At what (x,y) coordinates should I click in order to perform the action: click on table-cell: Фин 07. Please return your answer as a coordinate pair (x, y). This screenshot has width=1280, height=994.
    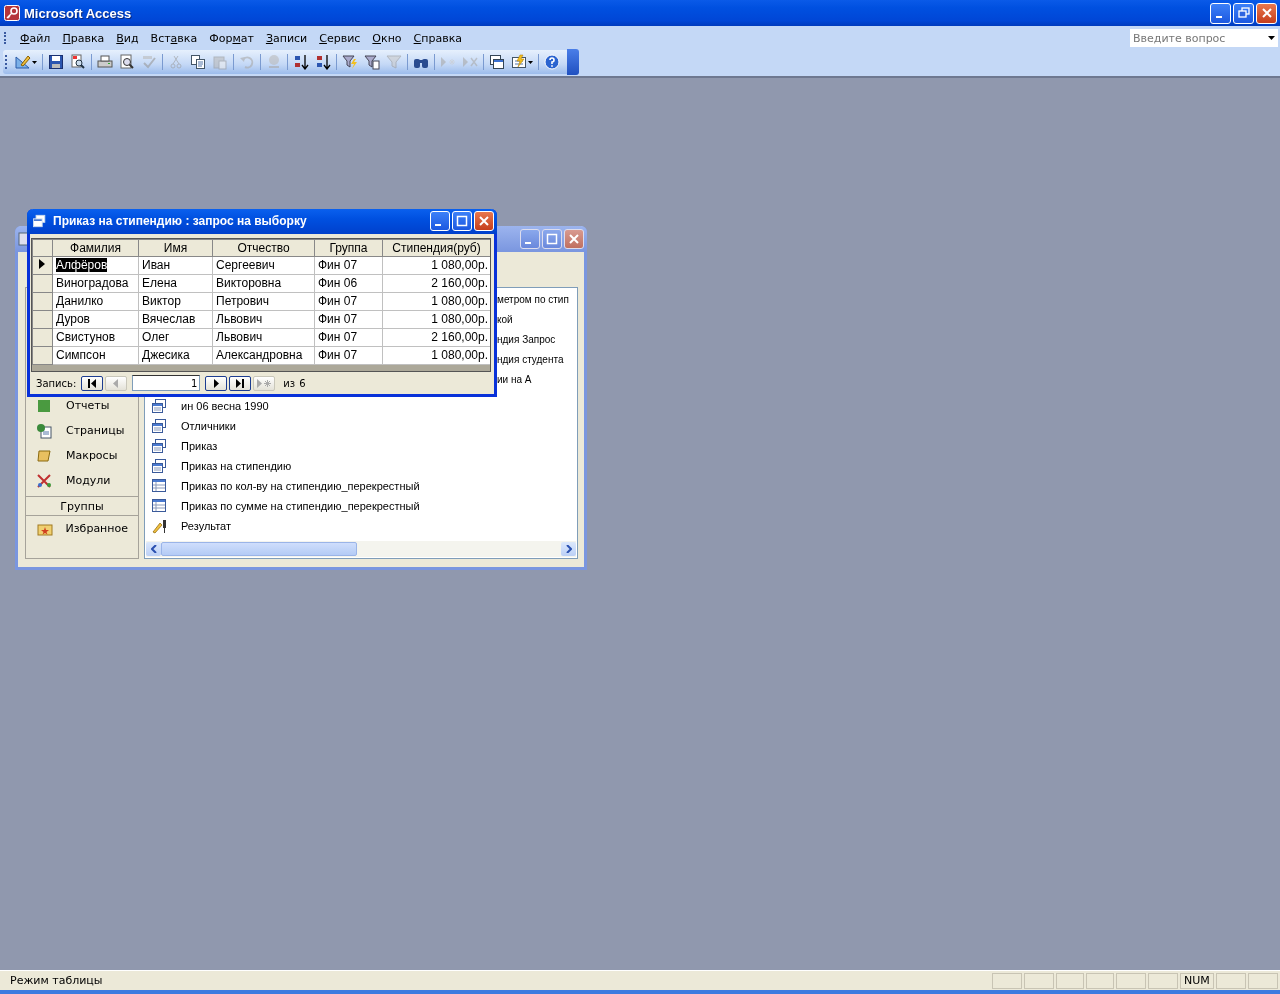
    Looking at the image, I should click on (348, 355).